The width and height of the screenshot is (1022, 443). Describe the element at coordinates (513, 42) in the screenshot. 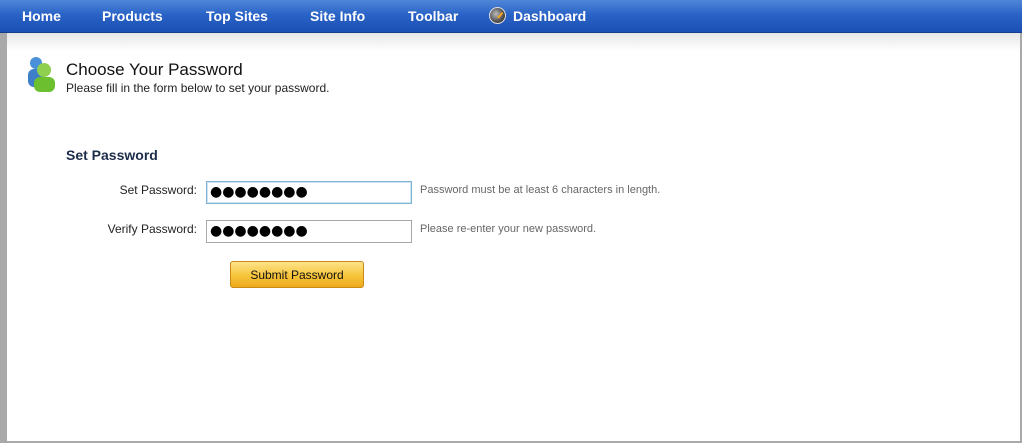

I see `nav-shadow` at that location.